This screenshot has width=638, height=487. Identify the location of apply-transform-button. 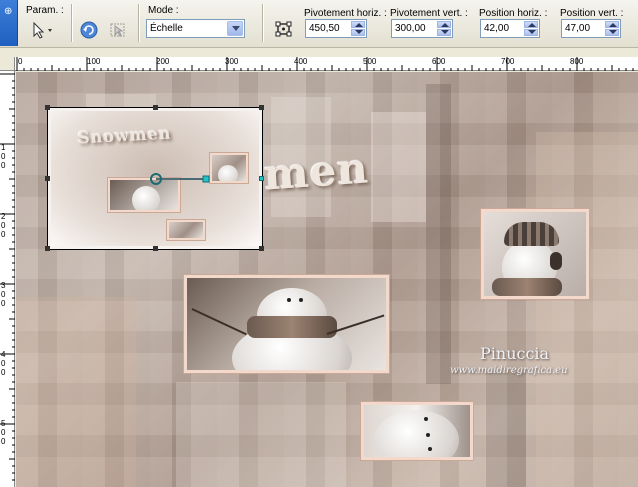
(117, 29).